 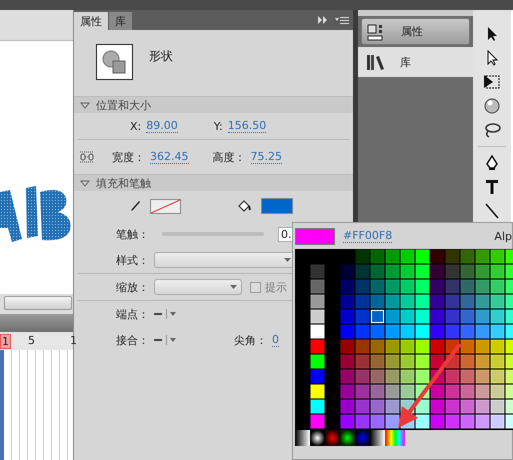 I want to click on field-label: 缩放：, so click(x=132, y=287).